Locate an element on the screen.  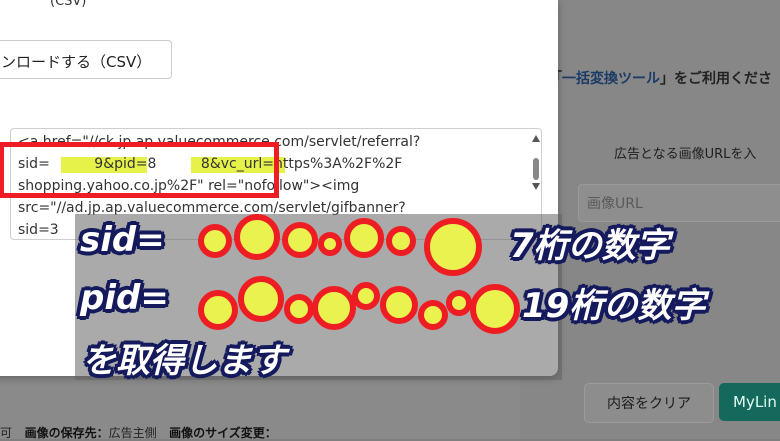
resize-label: 画像のサイズ変更： is located at coordinates (223, 433).